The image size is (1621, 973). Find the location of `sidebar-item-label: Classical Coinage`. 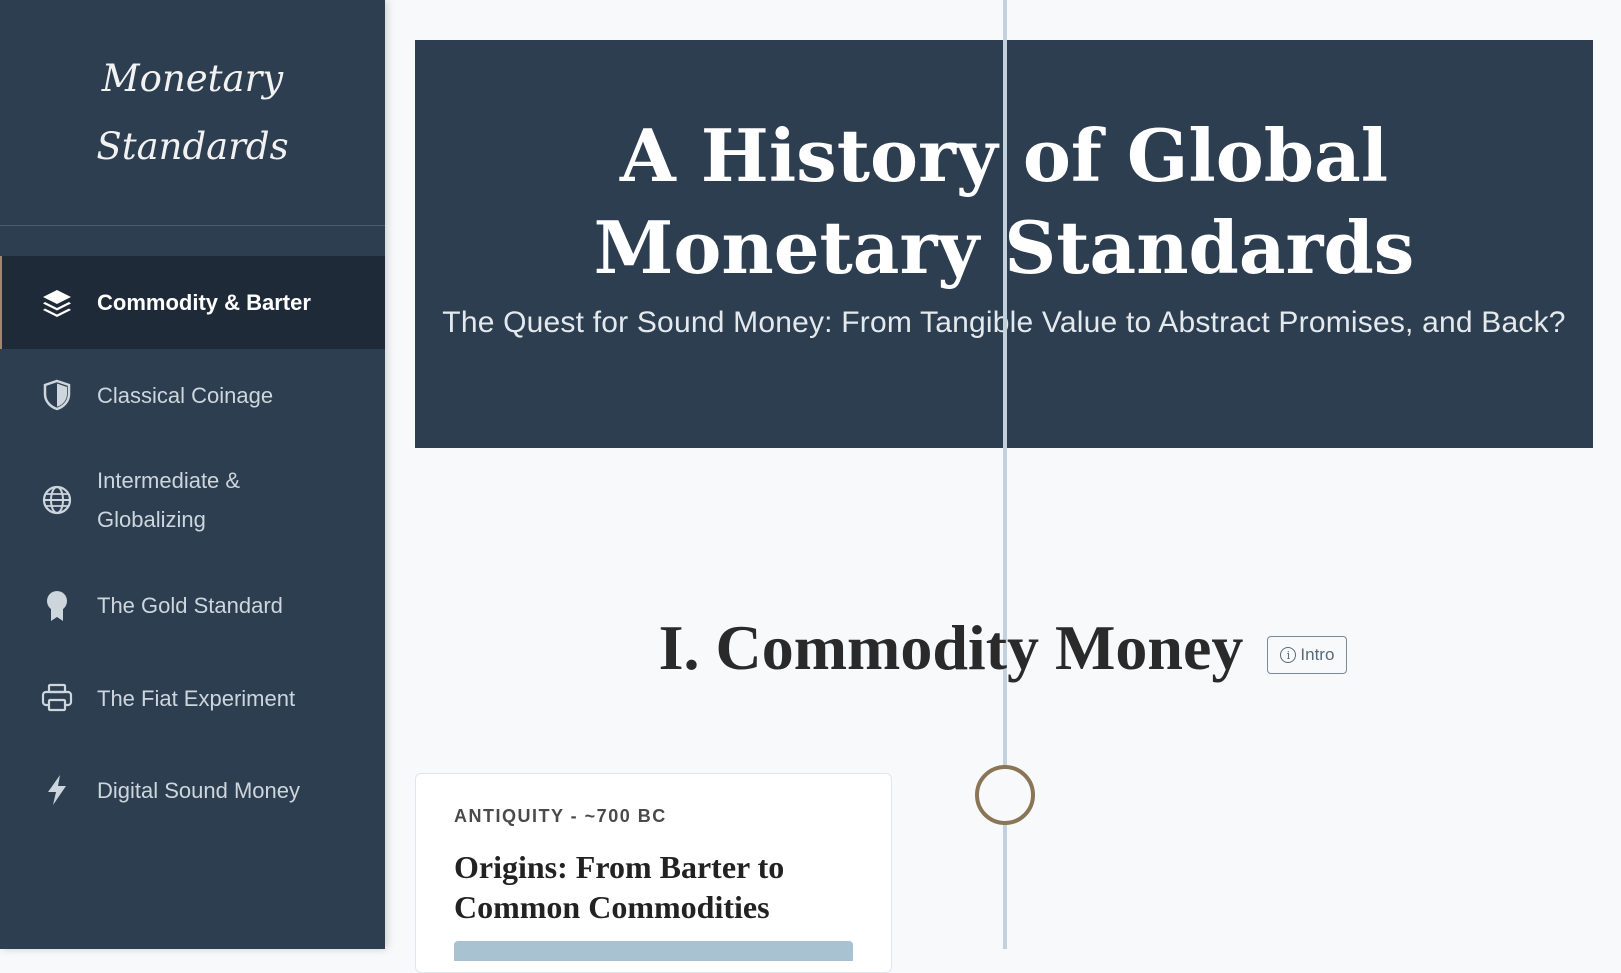

sidebar-item-label: Classical Coinage is located at coordinates (185, 395).